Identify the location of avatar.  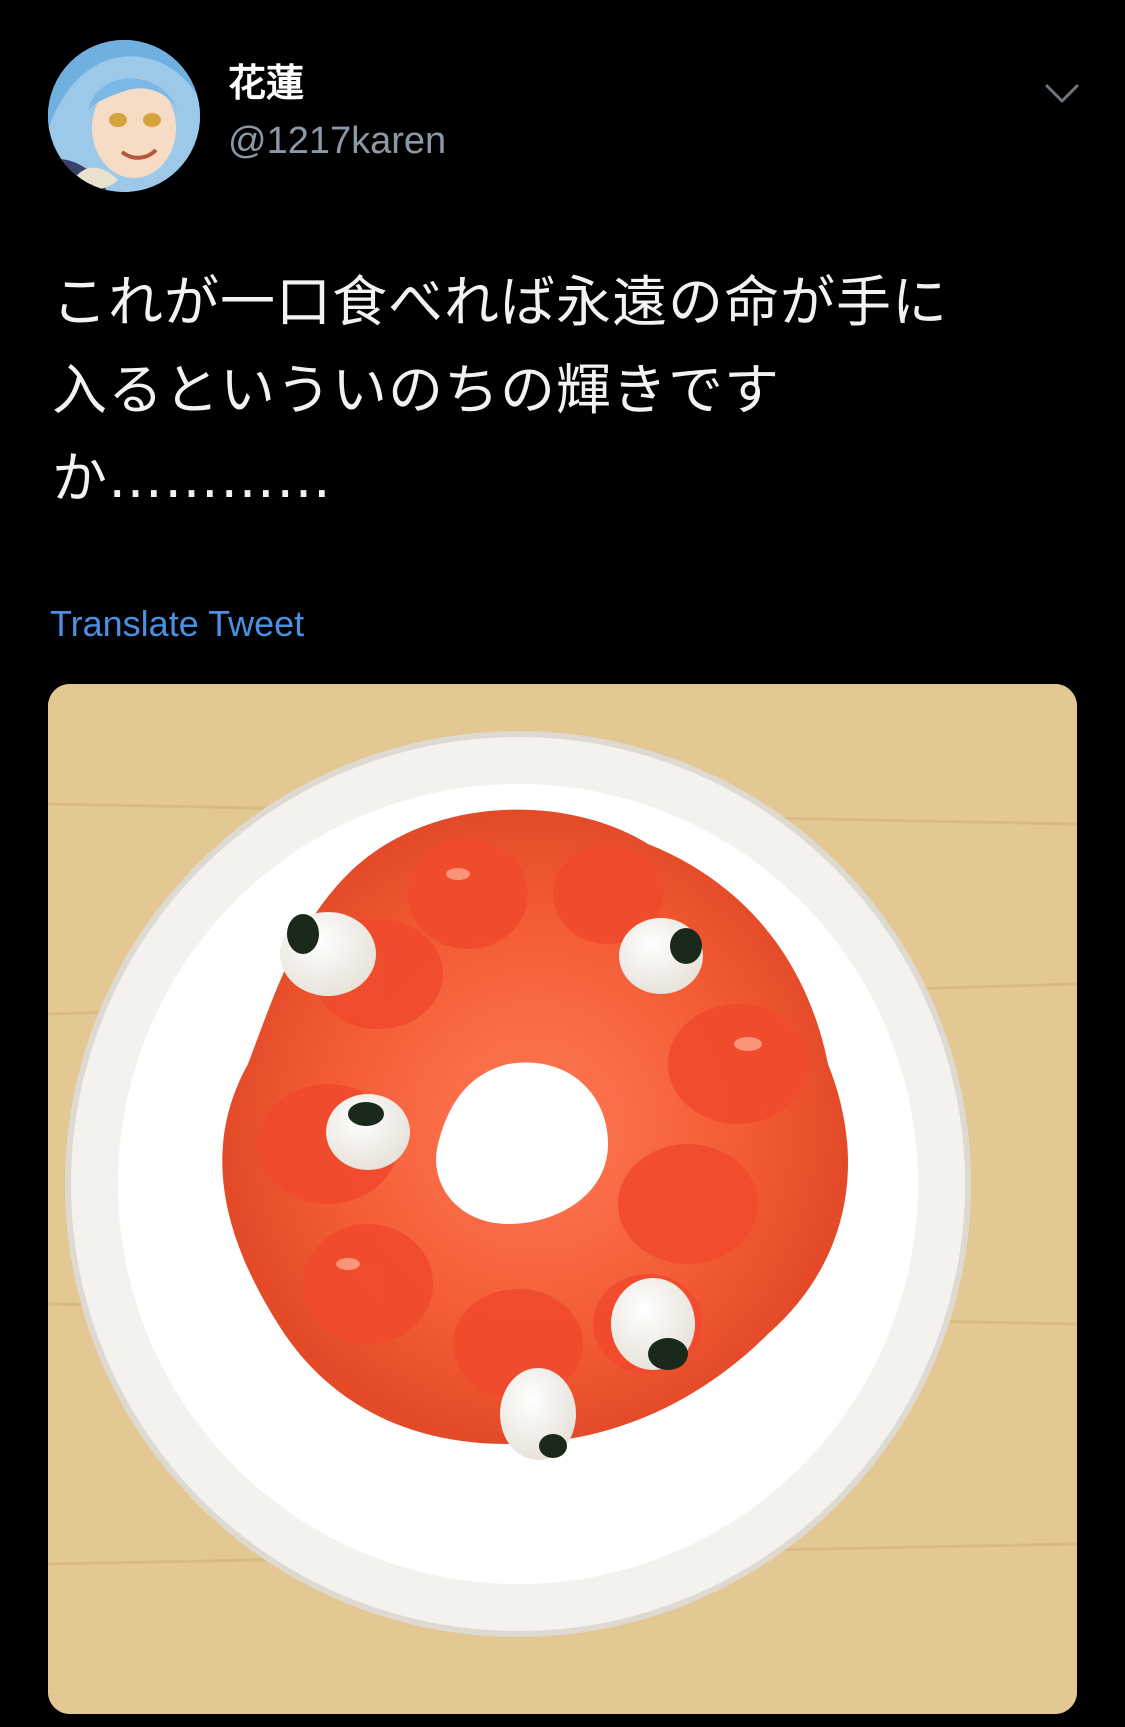
(124, 116).